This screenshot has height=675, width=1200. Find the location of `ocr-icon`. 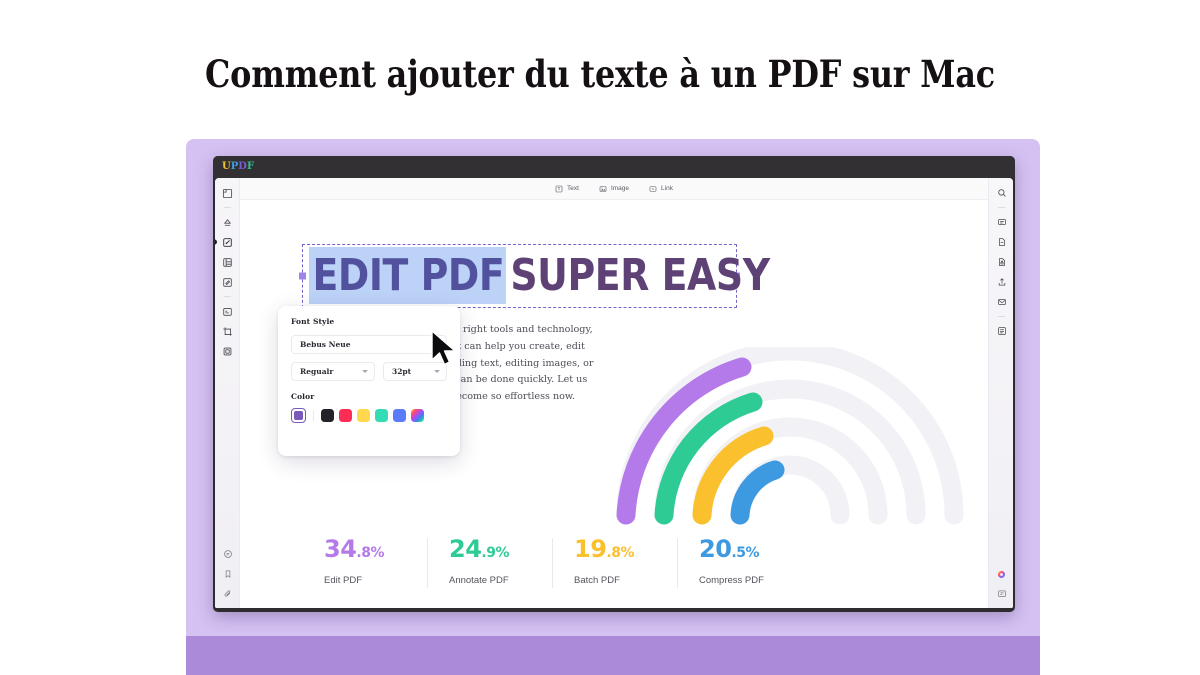

ocr-icon is located at coordinates (1001, 222).